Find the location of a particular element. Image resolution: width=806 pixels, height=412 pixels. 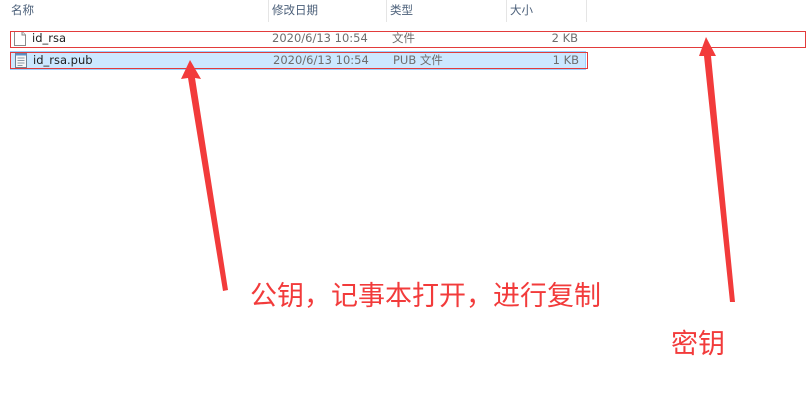

file-row-id-rsa: id_rsa 2020/6/13 10:54 文件 2 KB is located at coordinates (298, 39).